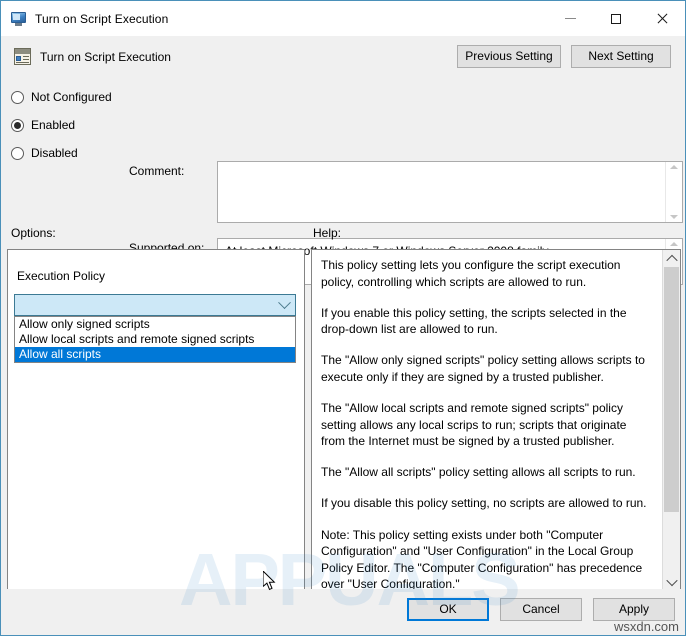 The width and height of the screenshot is (686, 636). What do you see at coordinates (19, 19) in the screenshot?
I see `computer-monitor-icon` at bounding box center [19, 19].